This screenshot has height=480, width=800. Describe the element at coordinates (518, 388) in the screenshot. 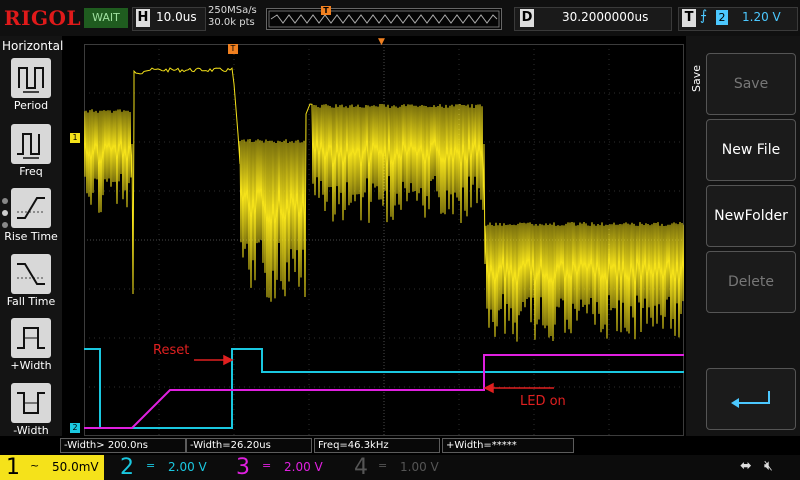

I see `led-on-annotation-arrow` at that location.